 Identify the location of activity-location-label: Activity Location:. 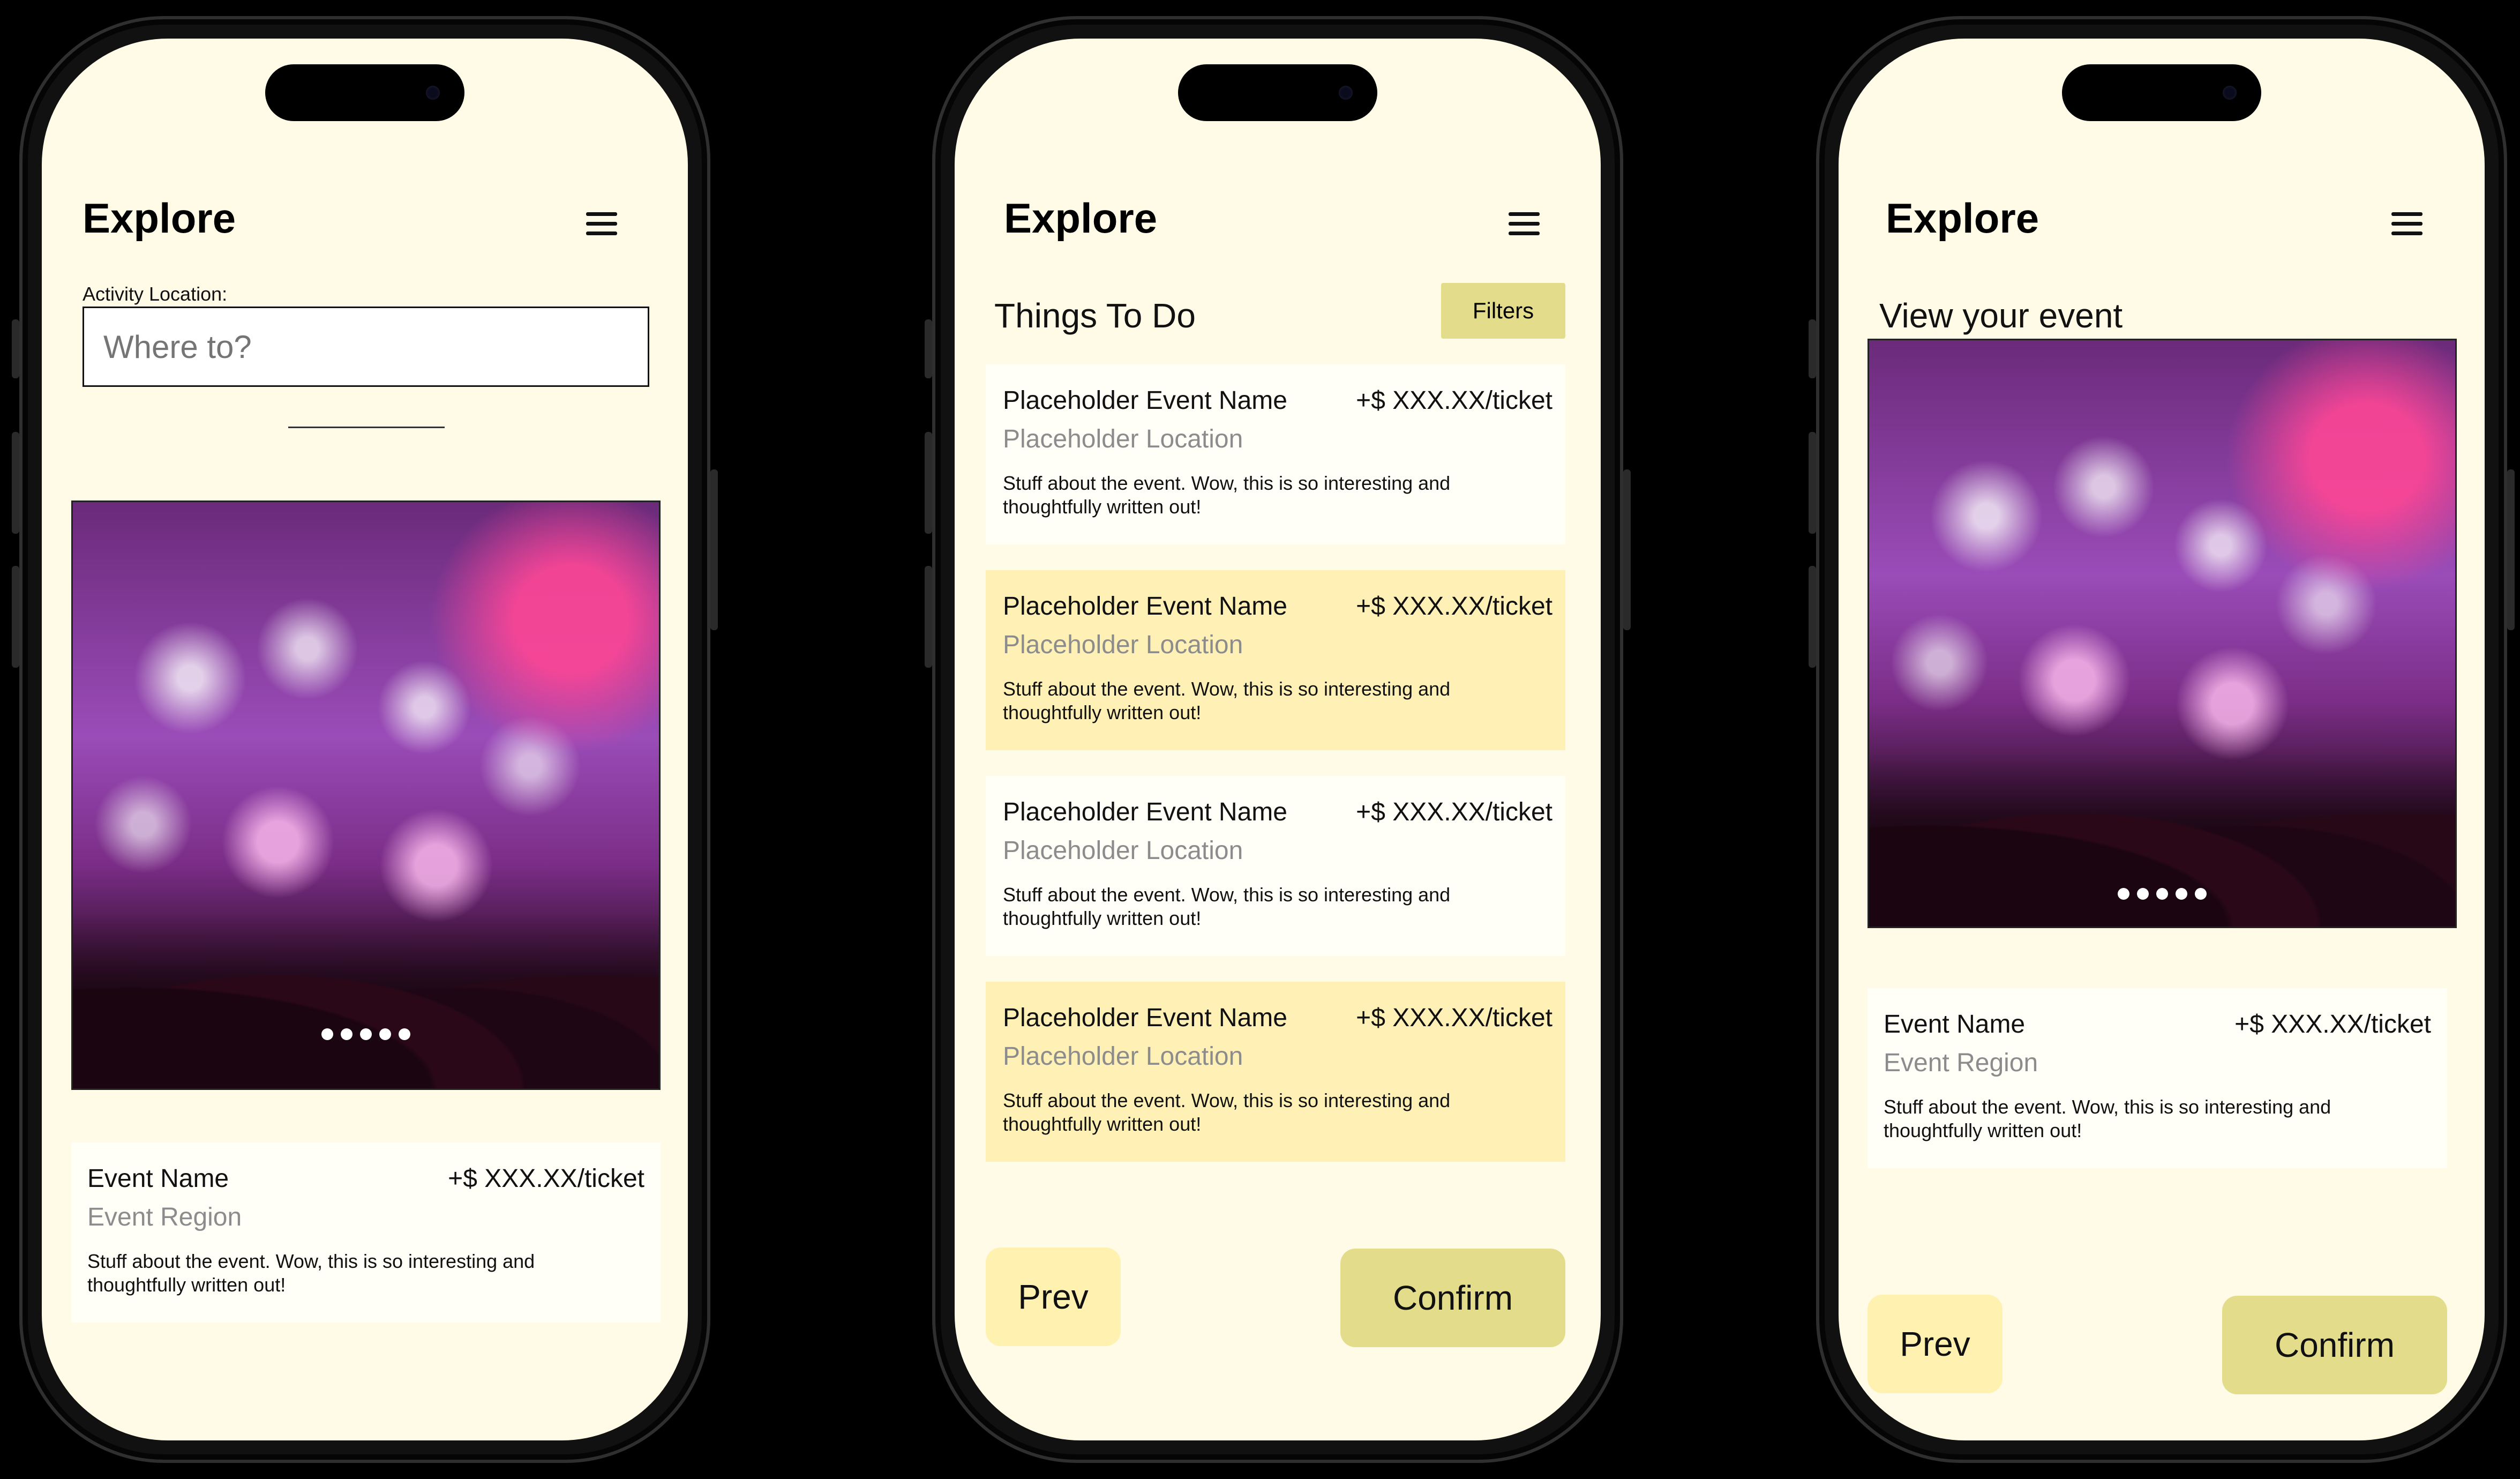
(155, 294).